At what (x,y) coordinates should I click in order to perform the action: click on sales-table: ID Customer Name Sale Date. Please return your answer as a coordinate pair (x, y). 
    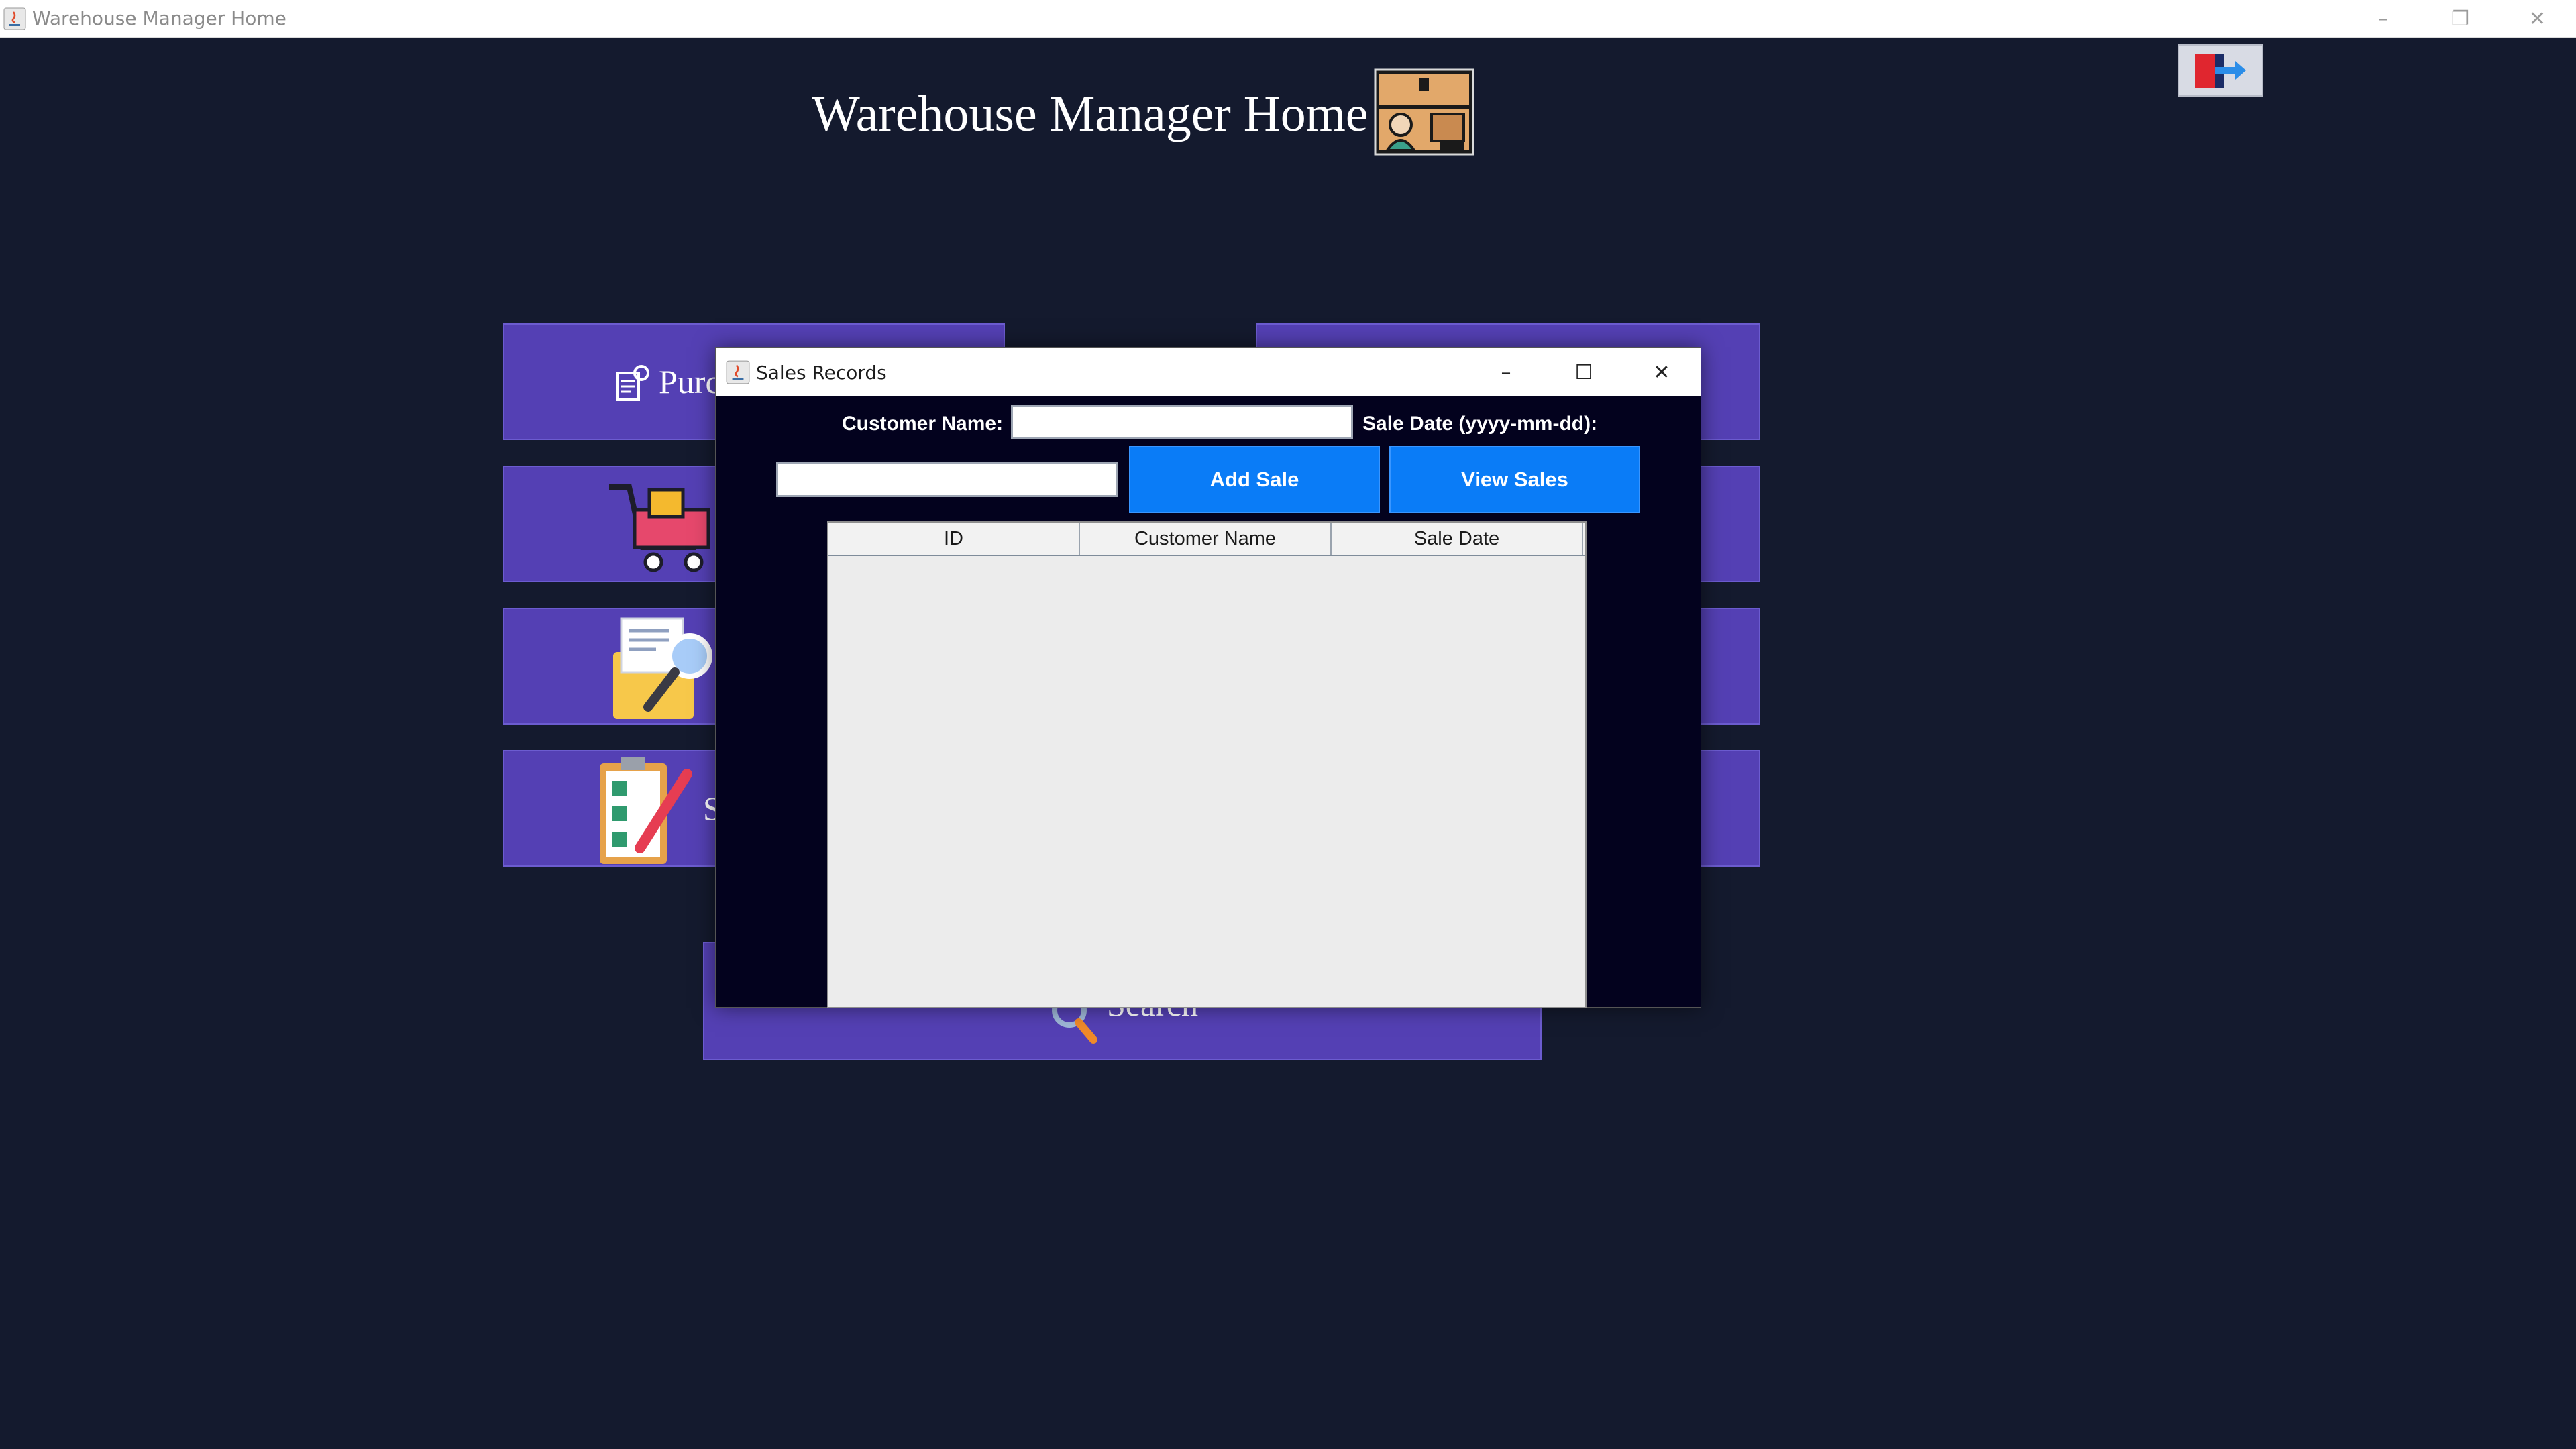
    Looking at the image, I should click on (1207, 764).